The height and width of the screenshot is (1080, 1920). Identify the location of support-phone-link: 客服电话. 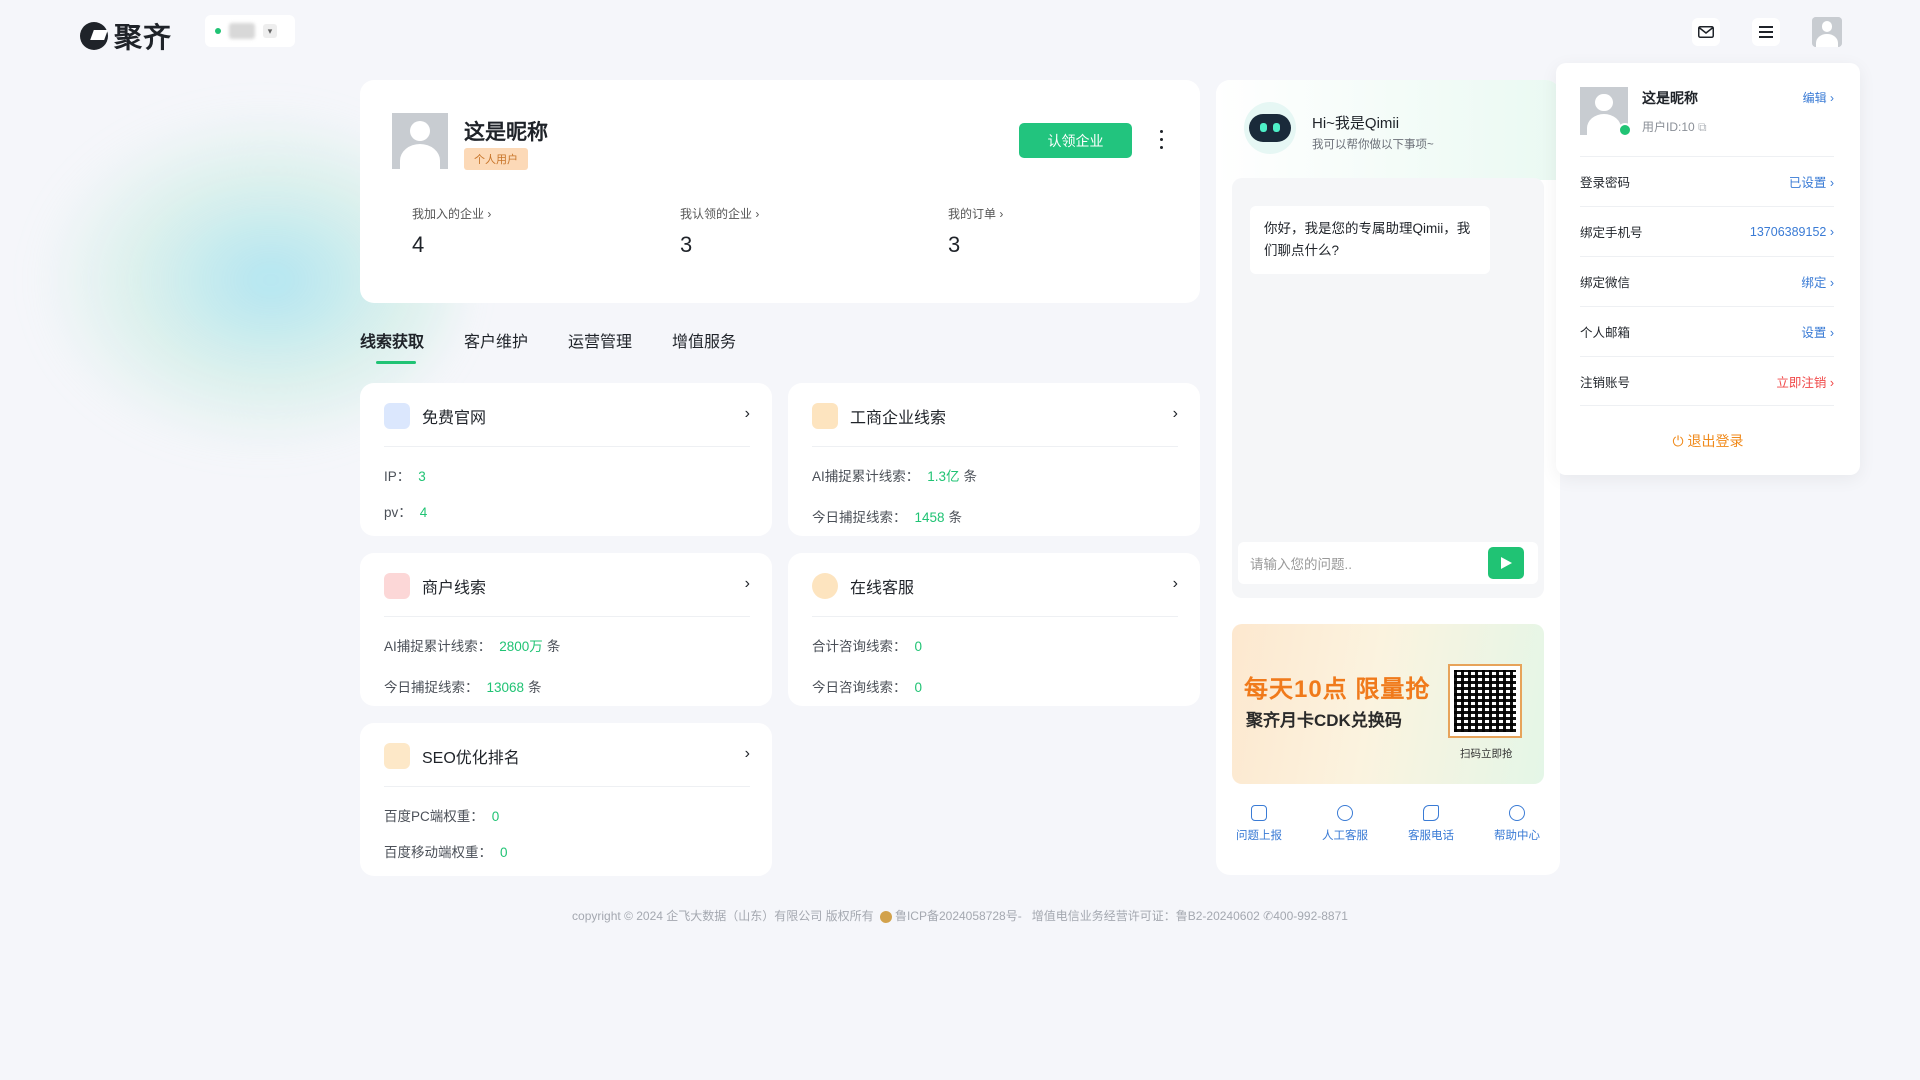
(1431, 824).